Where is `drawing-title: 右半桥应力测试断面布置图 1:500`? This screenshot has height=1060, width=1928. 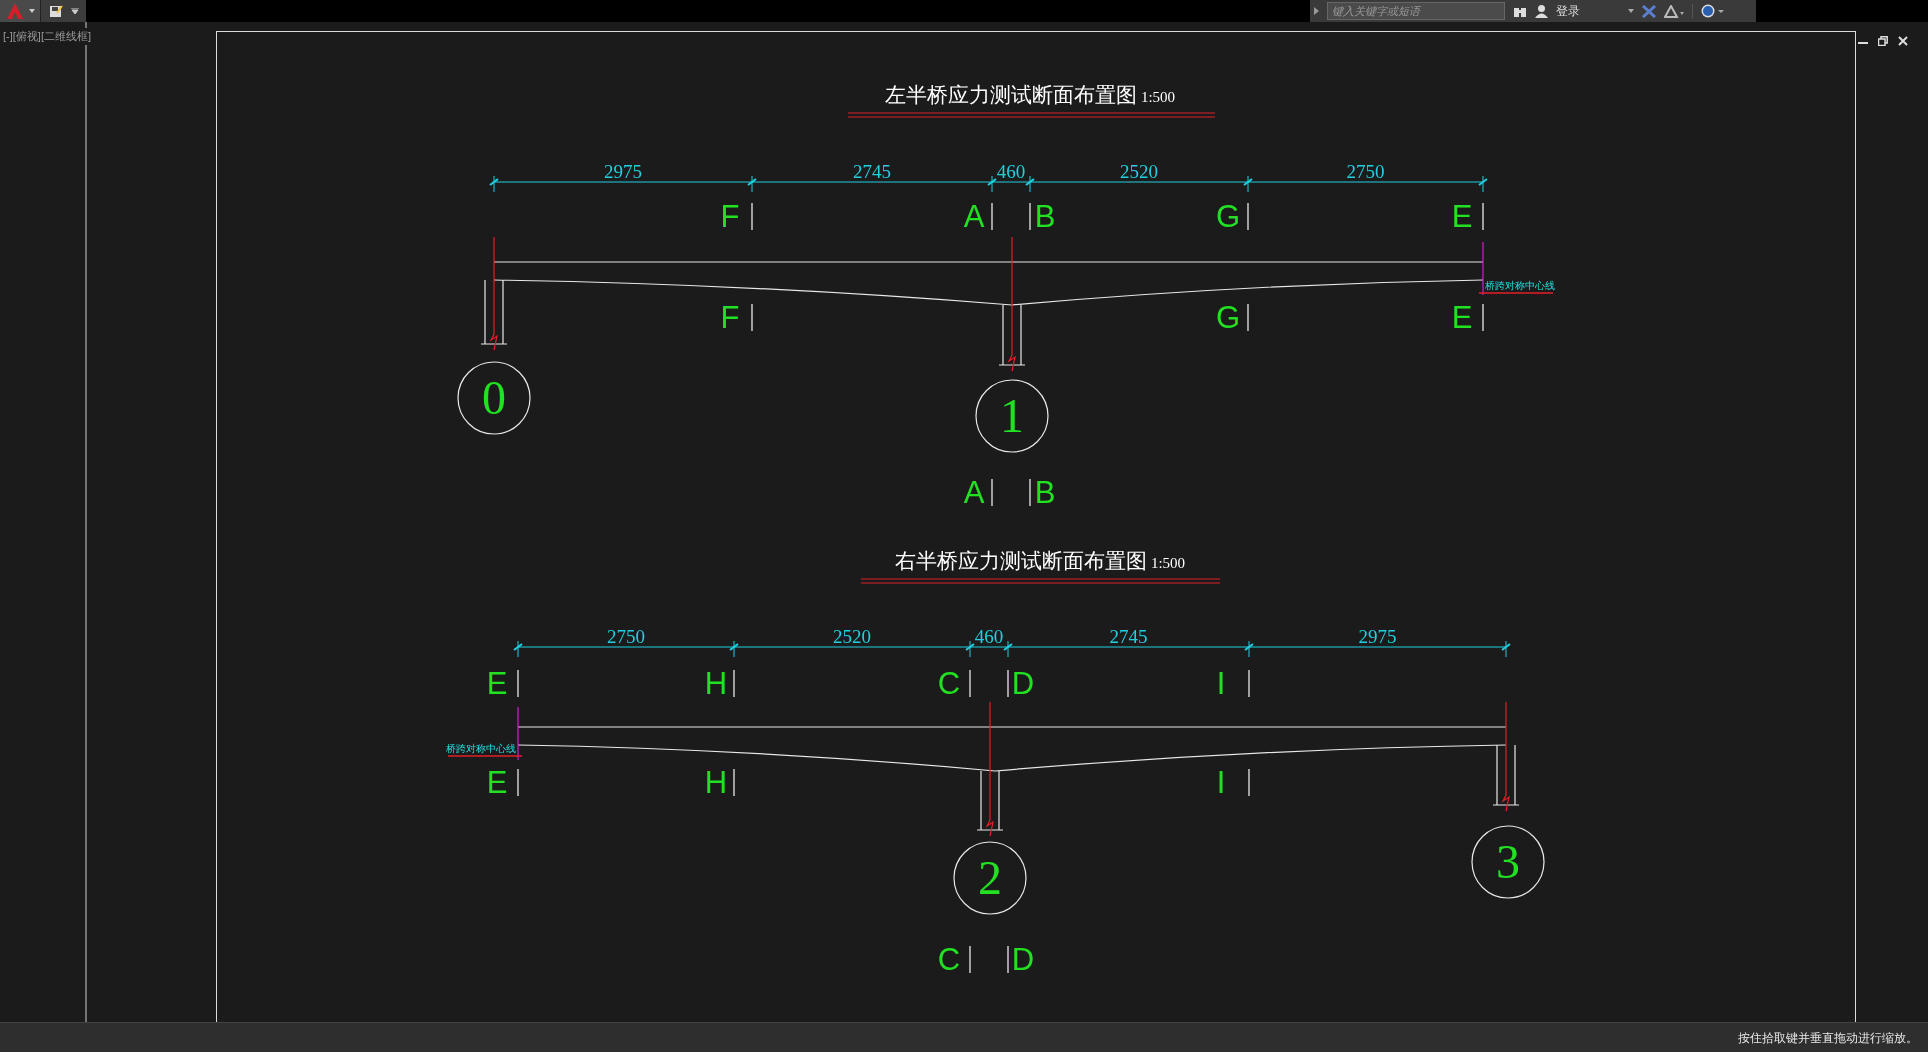 drawing-title: 右半桥应力测试断面布置图 1:500 is located at coordinates (1040, 561).